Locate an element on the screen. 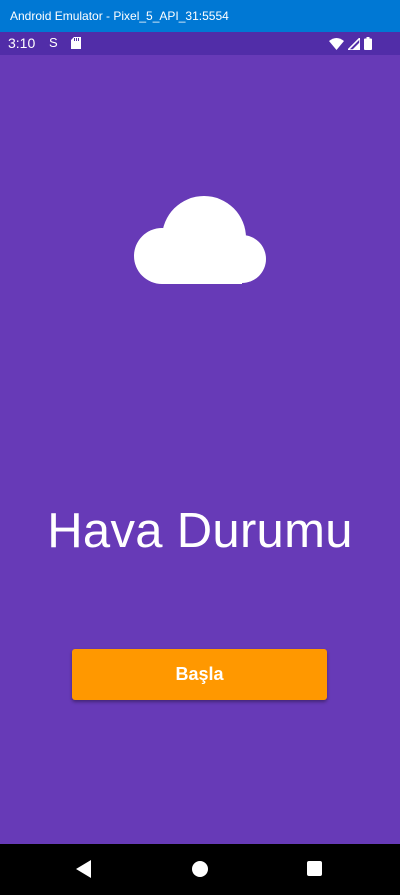 This screenshot has width=400, height=895. status-bar: 3:10 S is located at coordinates (200, 43).